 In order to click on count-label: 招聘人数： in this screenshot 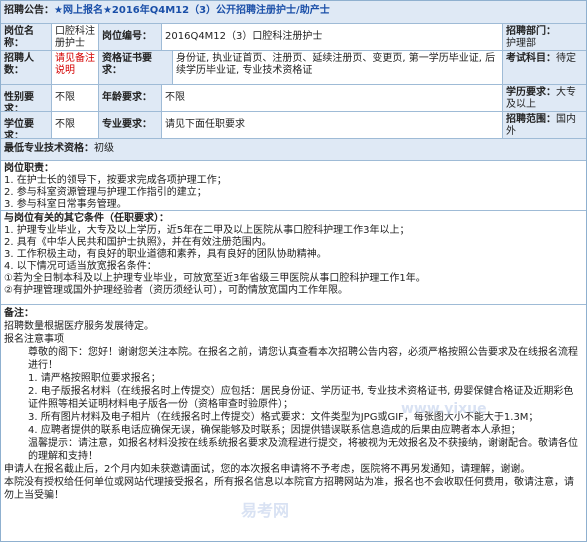, I will do `click(26, 67)`.